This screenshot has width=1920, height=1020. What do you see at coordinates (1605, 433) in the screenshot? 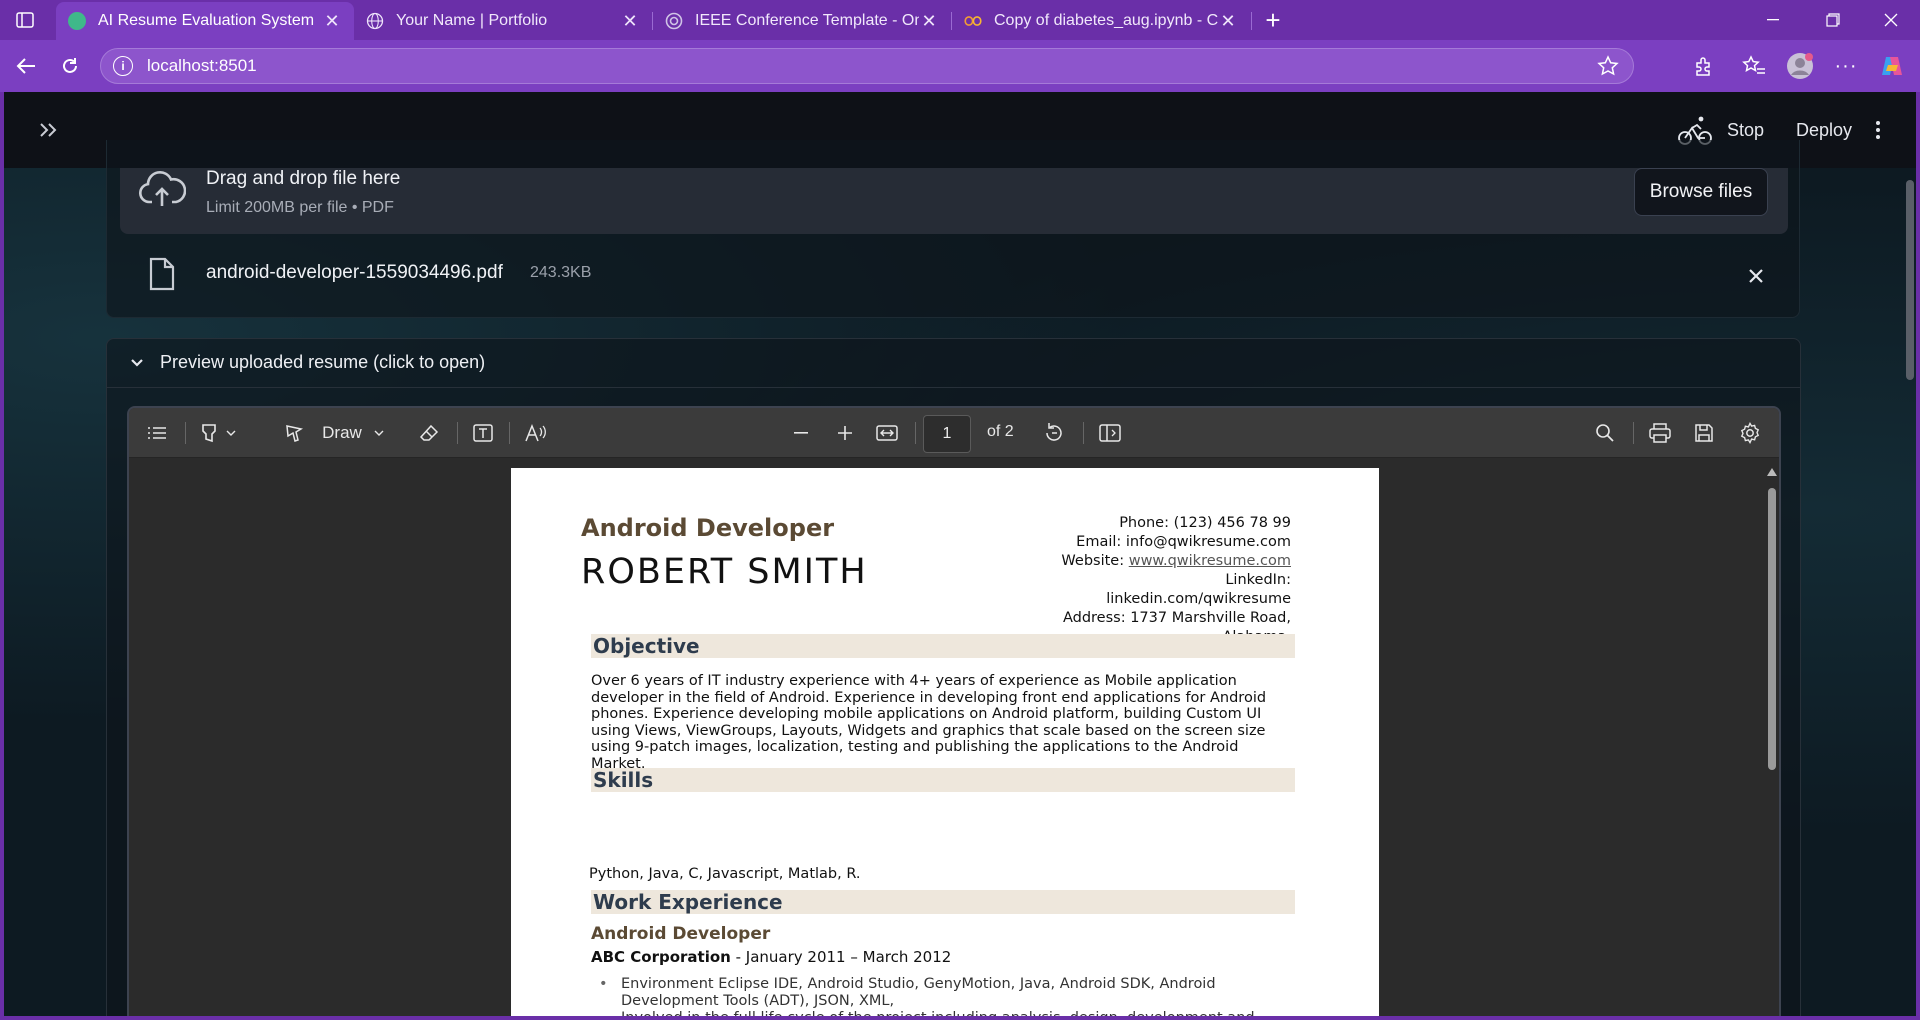
I see `search-icon` at bounding box center [1605, 433].